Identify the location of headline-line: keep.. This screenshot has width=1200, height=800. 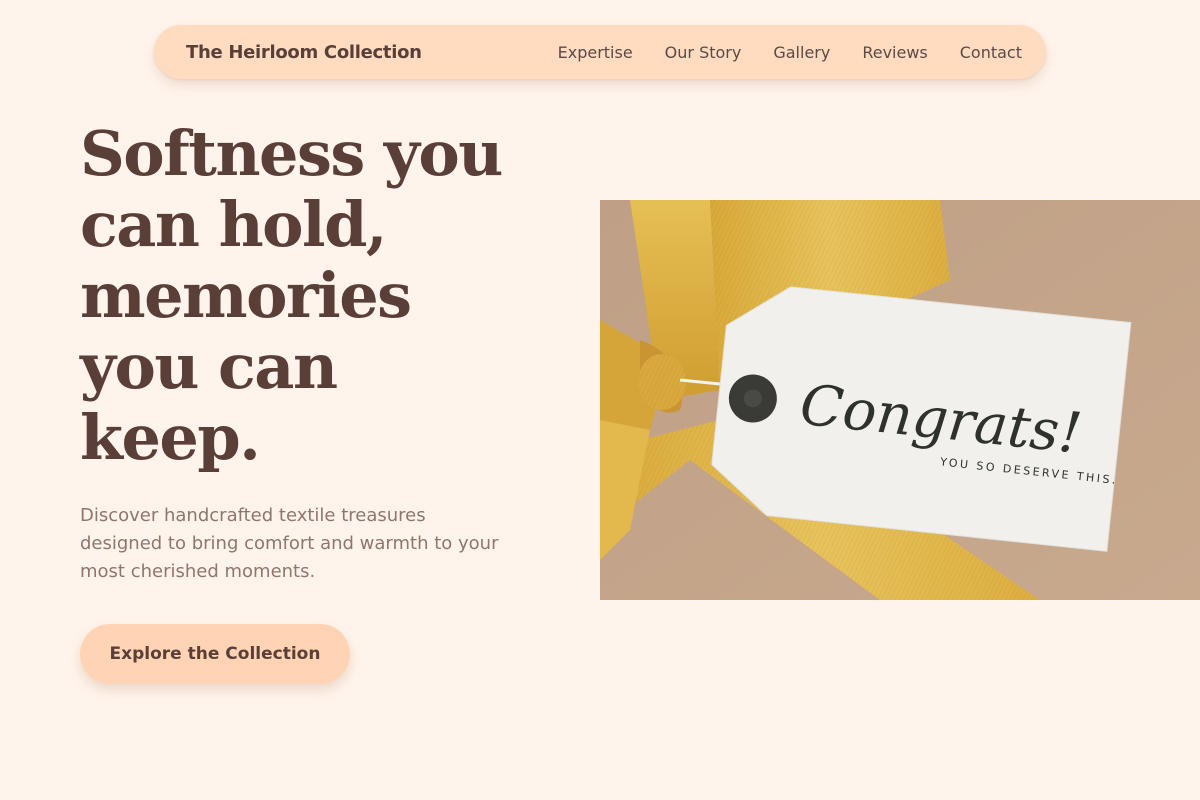
(170, 437).